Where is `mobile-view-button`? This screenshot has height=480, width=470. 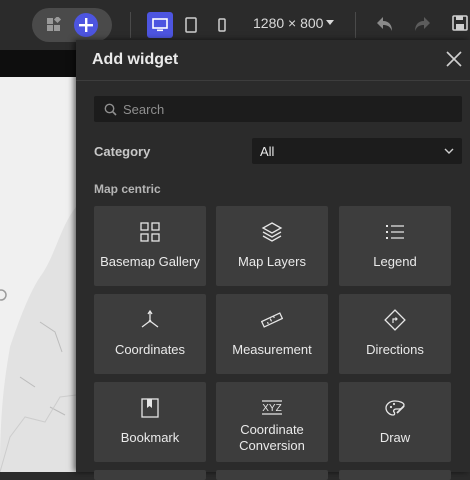
mobile-view-button is located at coordinates (222, 25).